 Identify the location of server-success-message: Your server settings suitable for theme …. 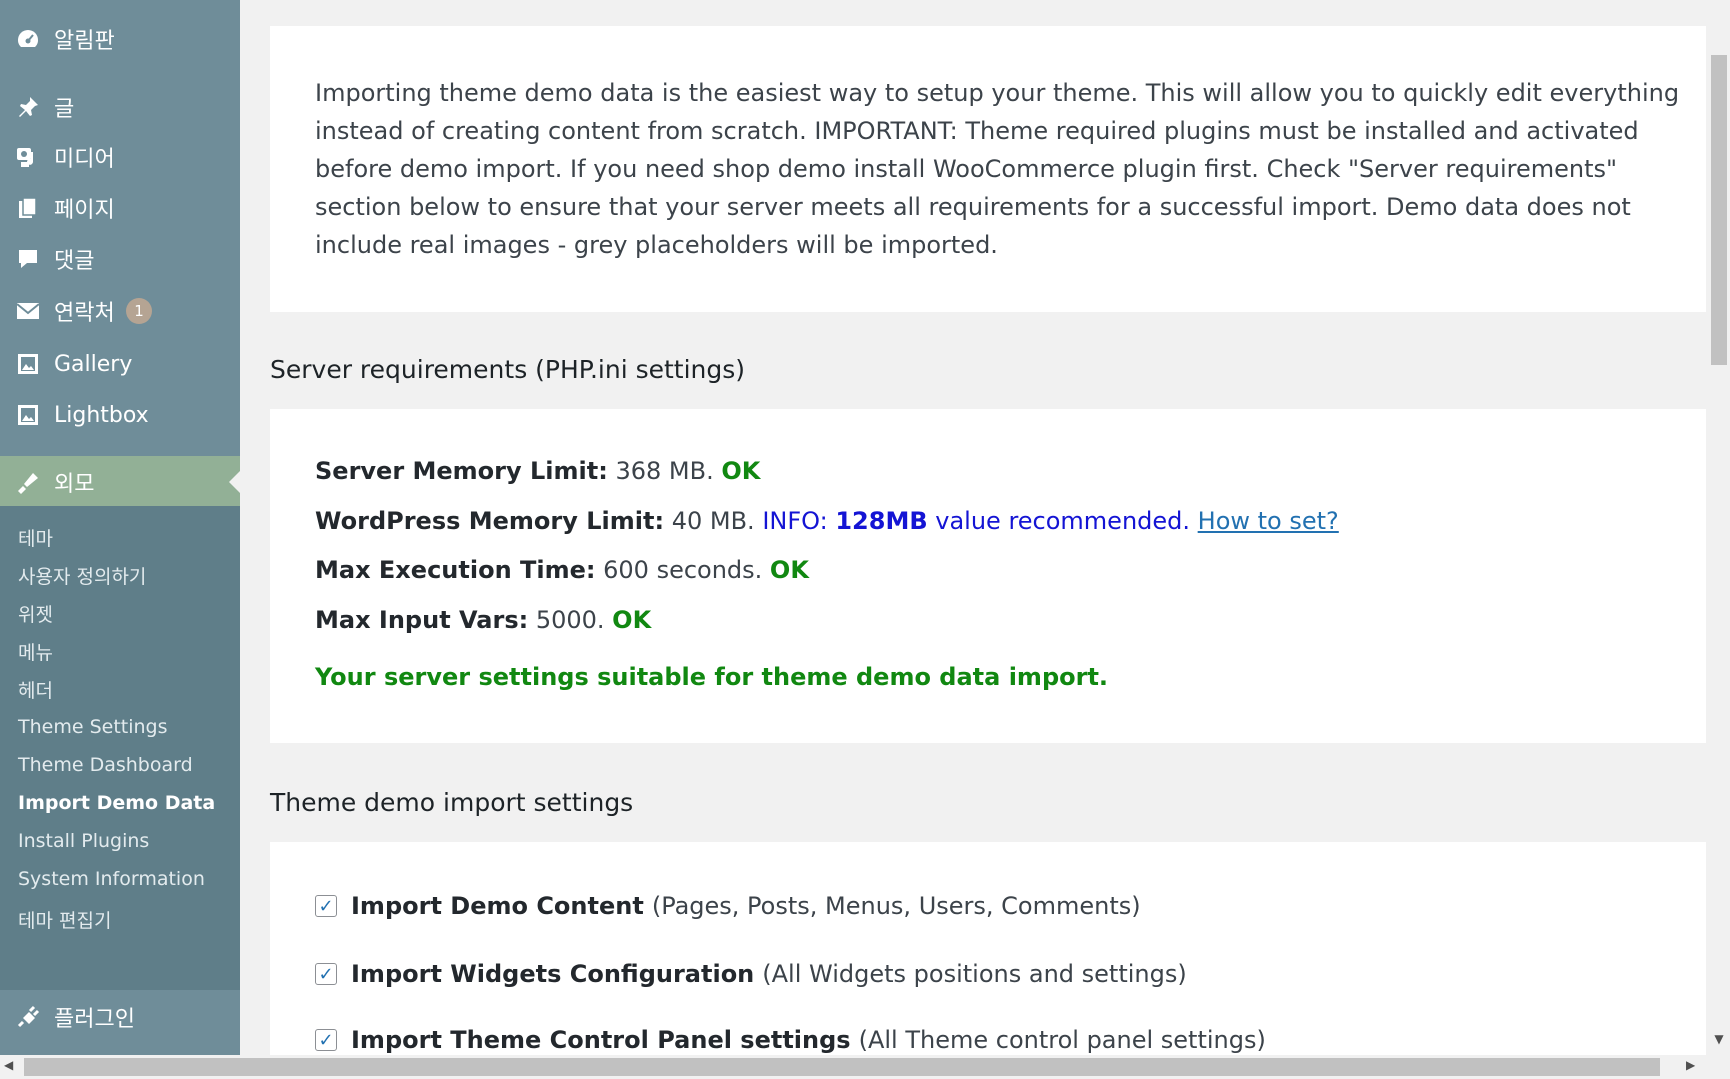
(712, 677).